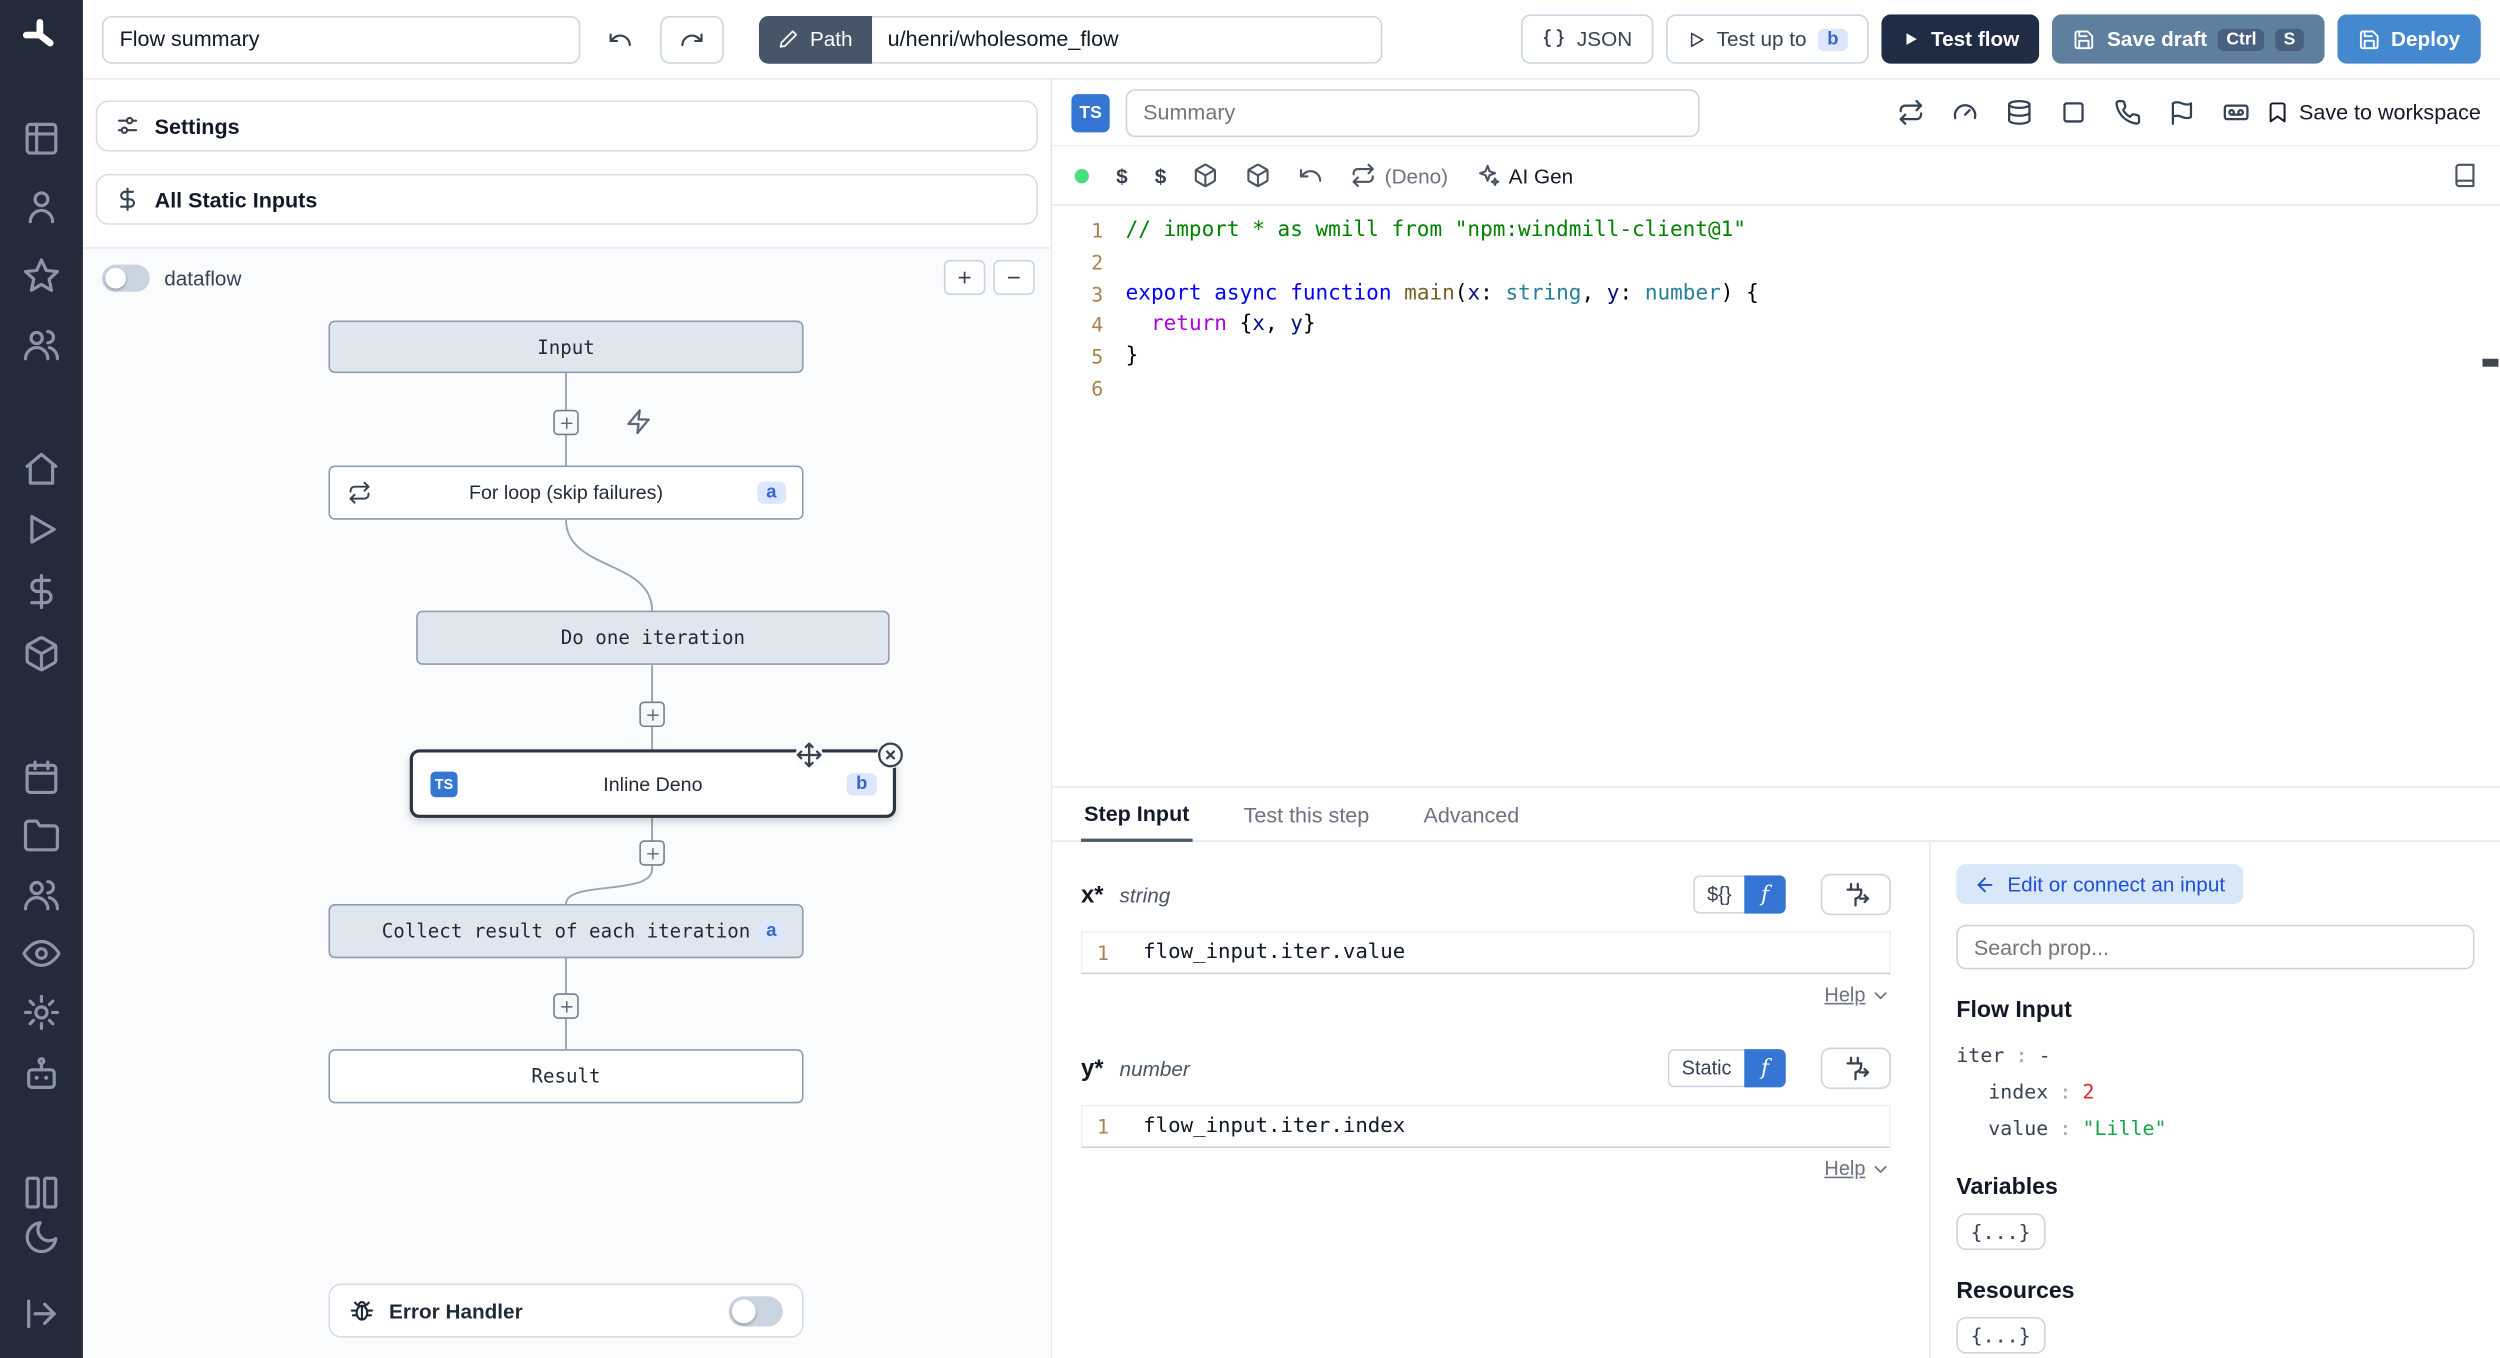  What do you see at coordinates (2408, 39) in the screenshot?
I see `deploy-button: Deploy` at bounding box center [2408, 39].